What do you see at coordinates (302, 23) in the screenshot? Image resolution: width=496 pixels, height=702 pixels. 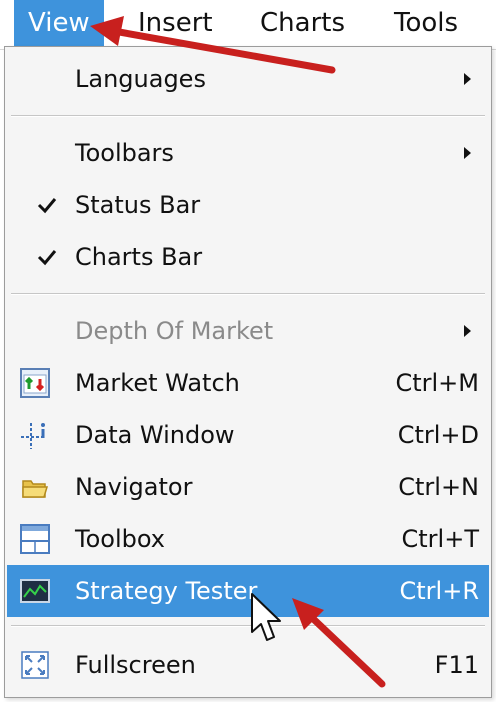 I see `menu-charts: Charts` at bounding box center [302, 23].